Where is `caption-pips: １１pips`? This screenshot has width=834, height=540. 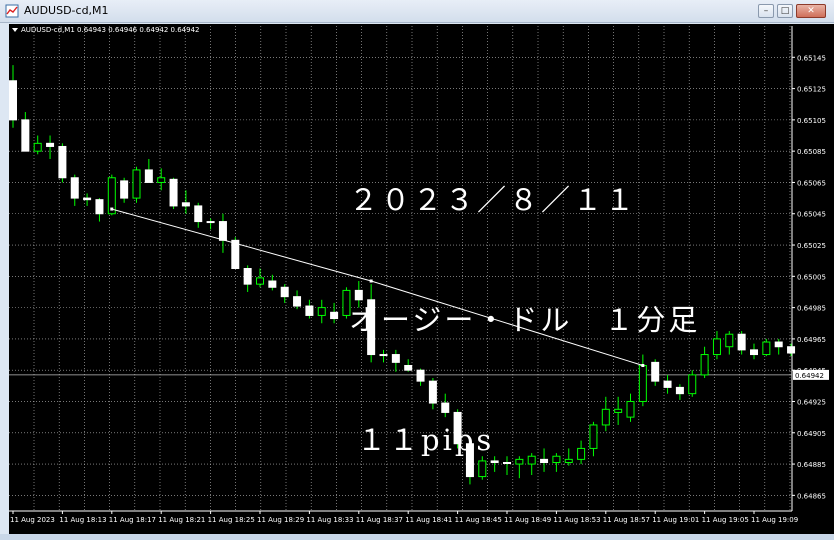 caption-pips: １１pips is located at coordinates (426, 440).